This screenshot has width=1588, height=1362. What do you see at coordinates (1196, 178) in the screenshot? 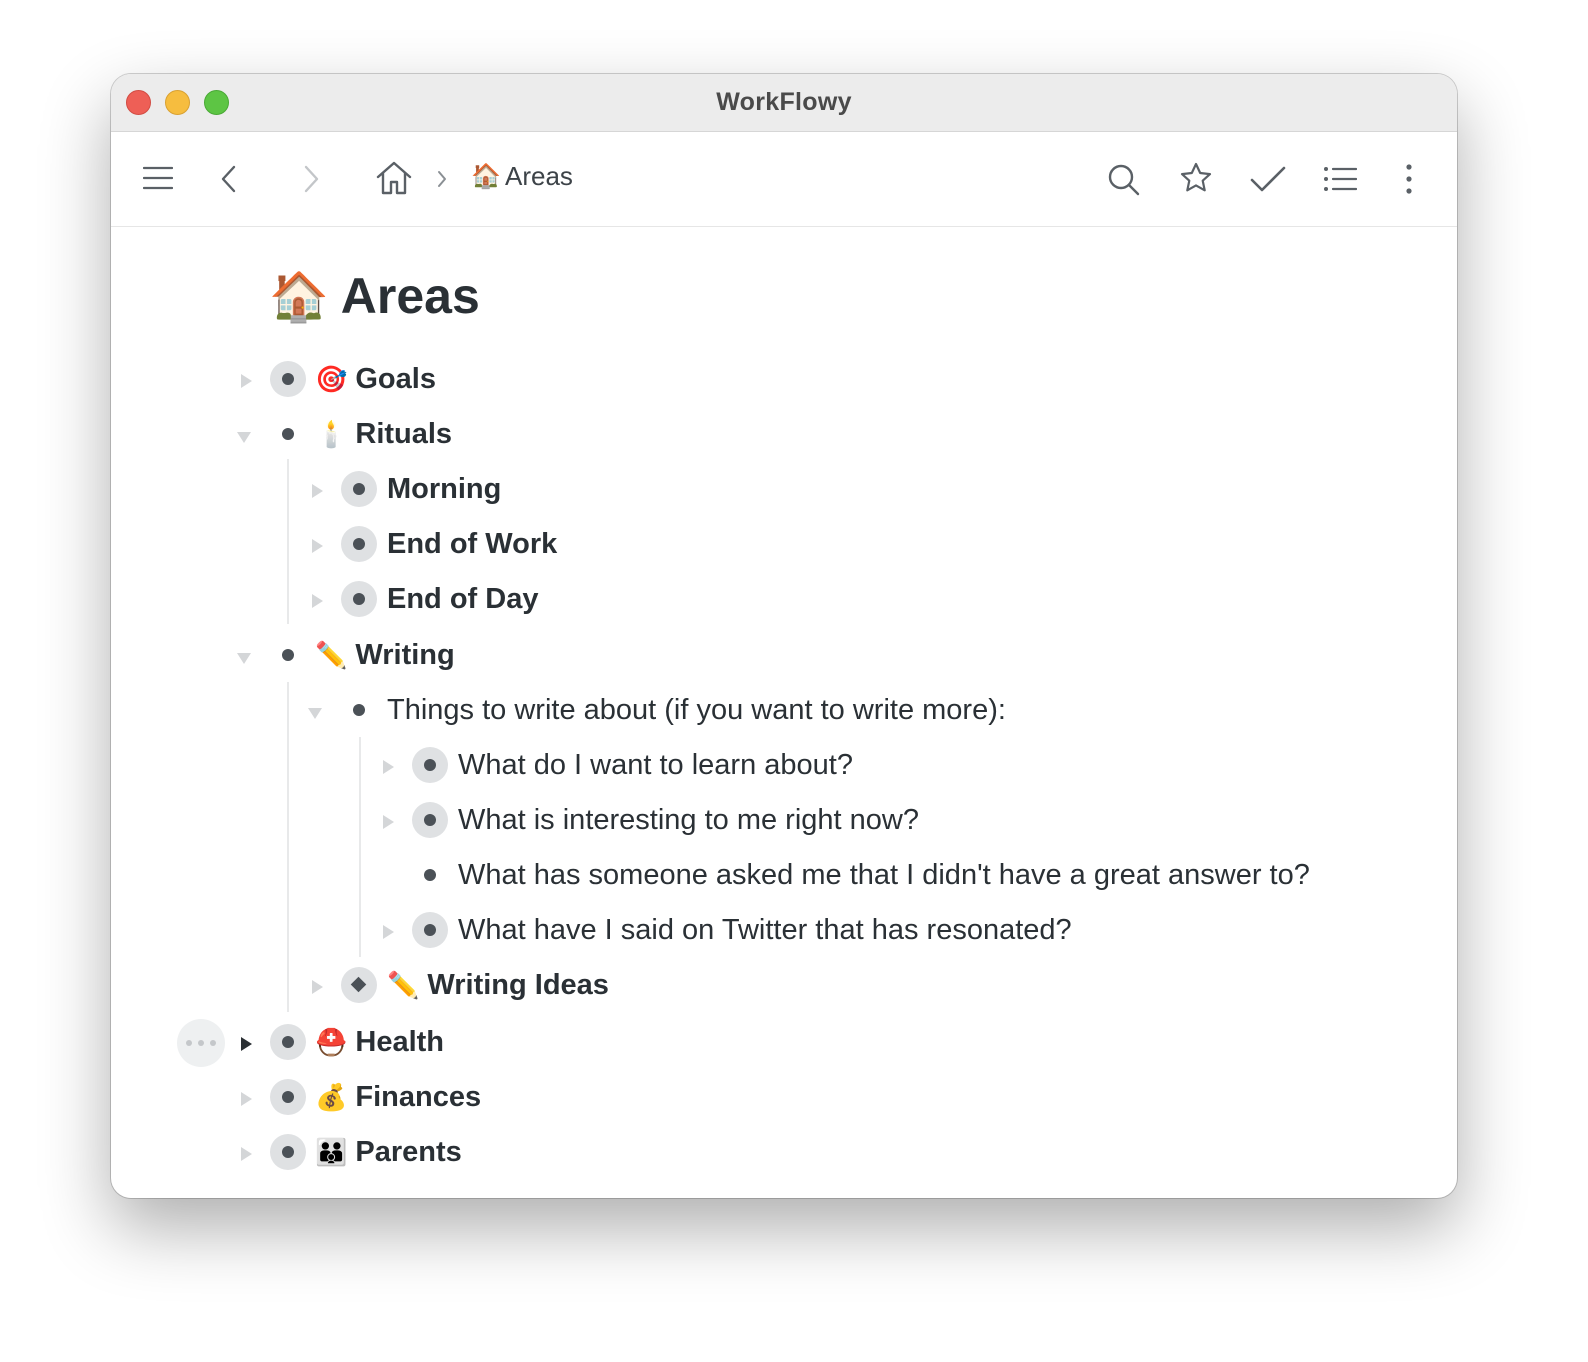
I see `star-icon` at bounding box center [1196, 178].